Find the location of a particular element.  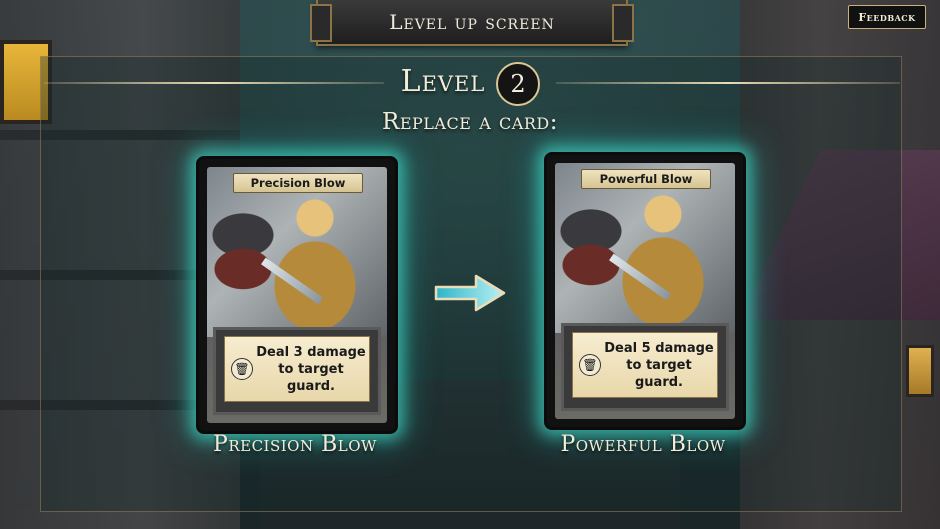

title-banner: Level up screen is located at coordinates (472, 23).